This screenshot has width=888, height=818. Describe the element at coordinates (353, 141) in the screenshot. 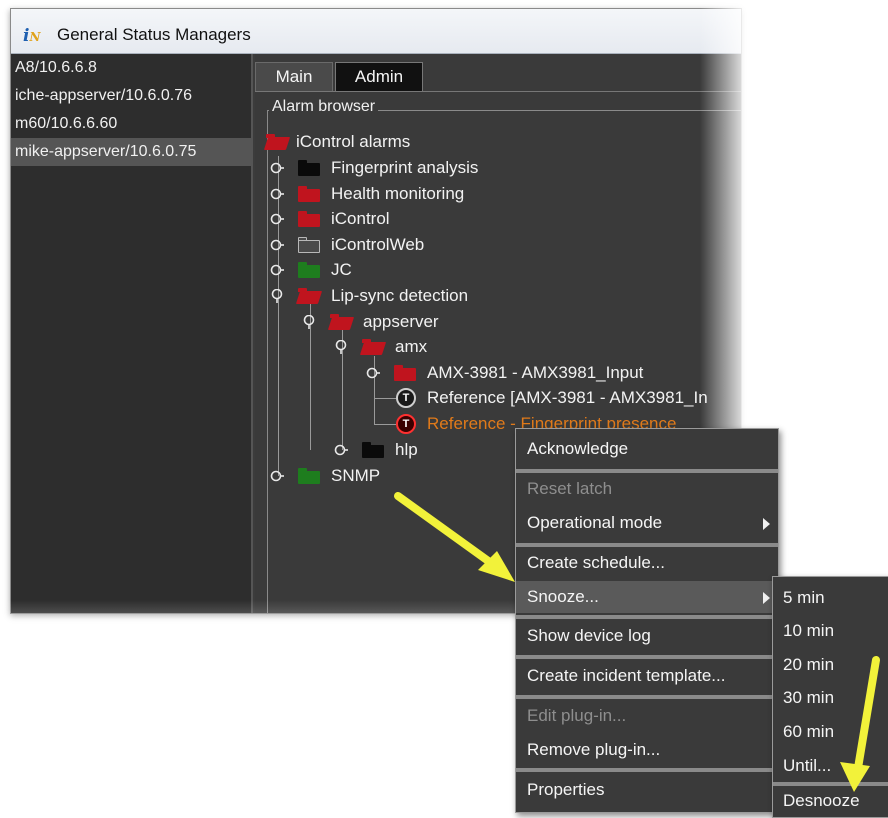

I see `tree-node-label: iControl alarms` at that location.